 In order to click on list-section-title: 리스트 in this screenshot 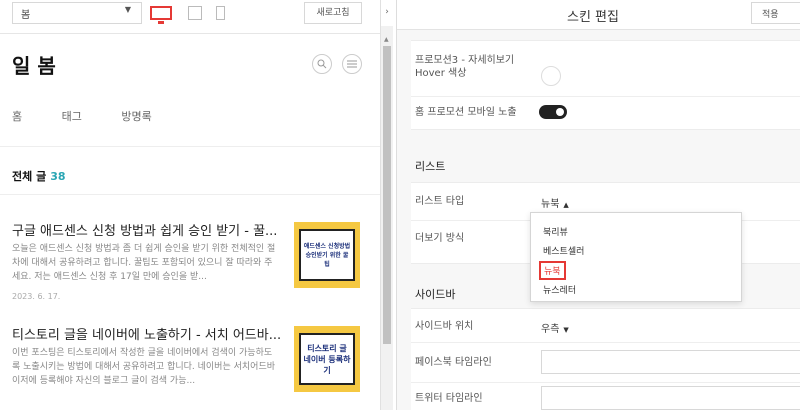, I will do `click(430, 166)`.